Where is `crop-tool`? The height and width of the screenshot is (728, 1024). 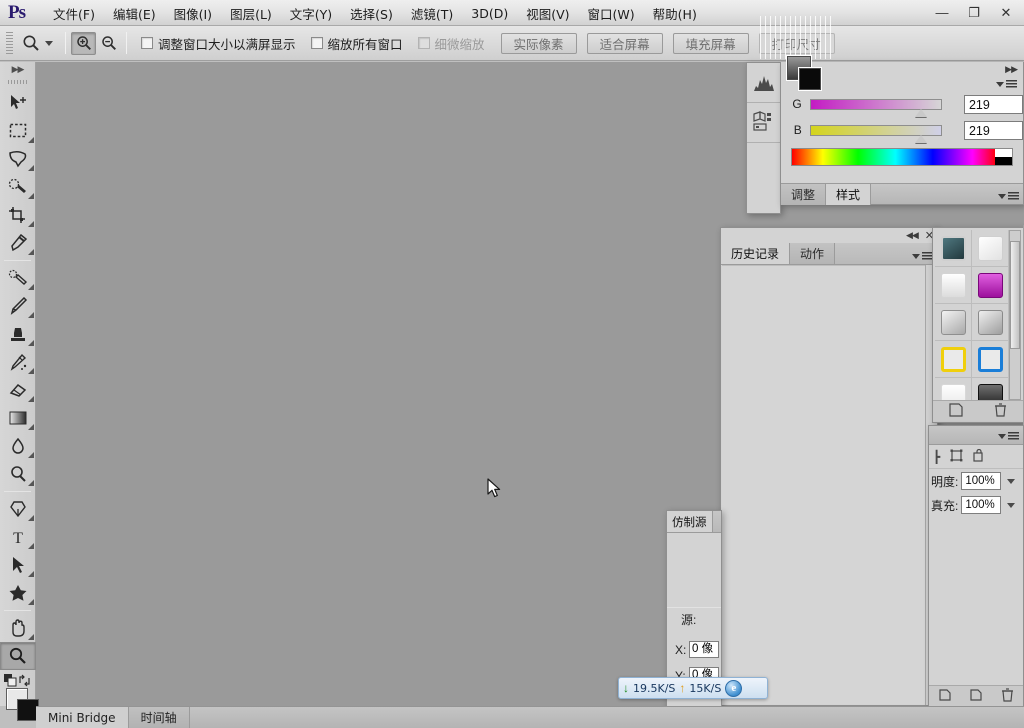 crop-tool is located at coordinates (18, 215).